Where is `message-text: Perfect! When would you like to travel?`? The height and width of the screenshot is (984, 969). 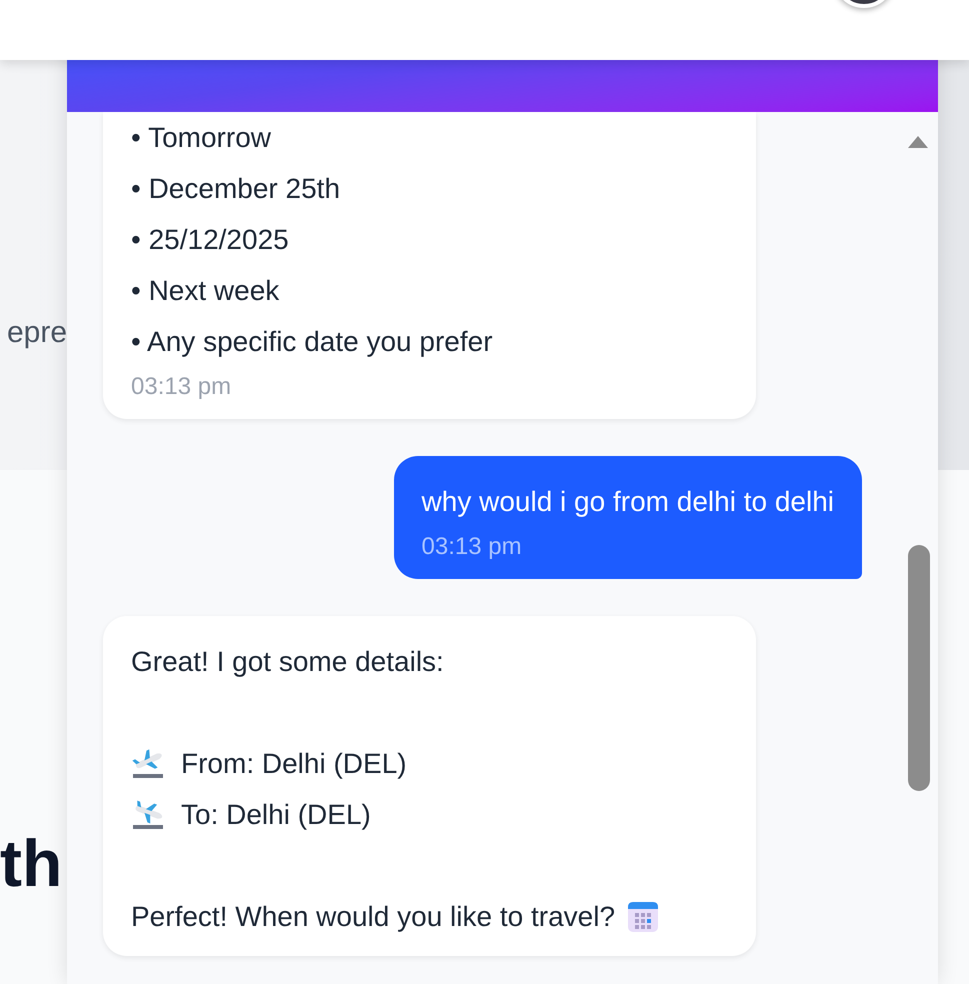
message-text: Perfect! When would you like to travel? is located at coordinates (373, 917).